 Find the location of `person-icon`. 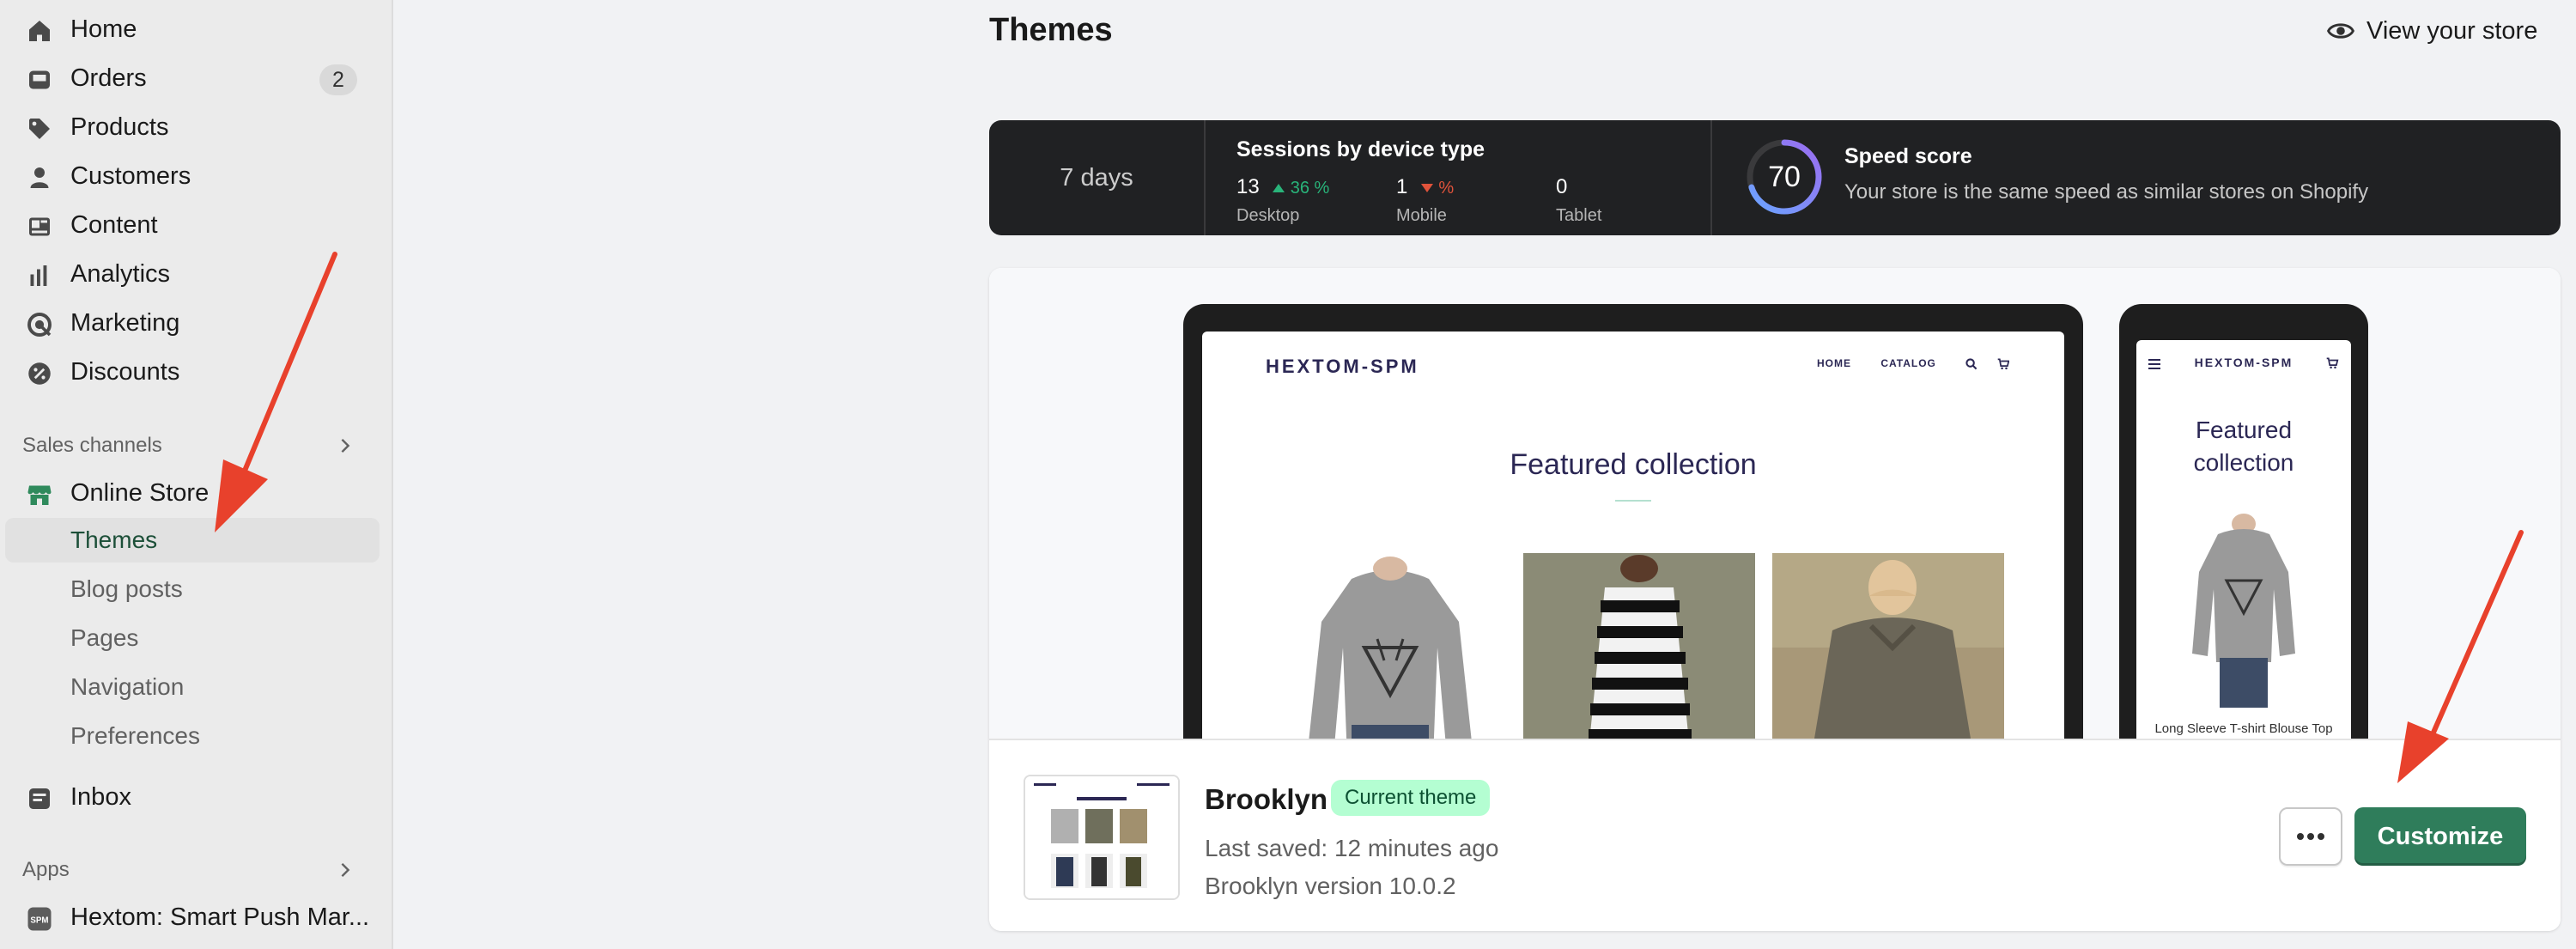

person-icon is located at coordinates (40, 178).